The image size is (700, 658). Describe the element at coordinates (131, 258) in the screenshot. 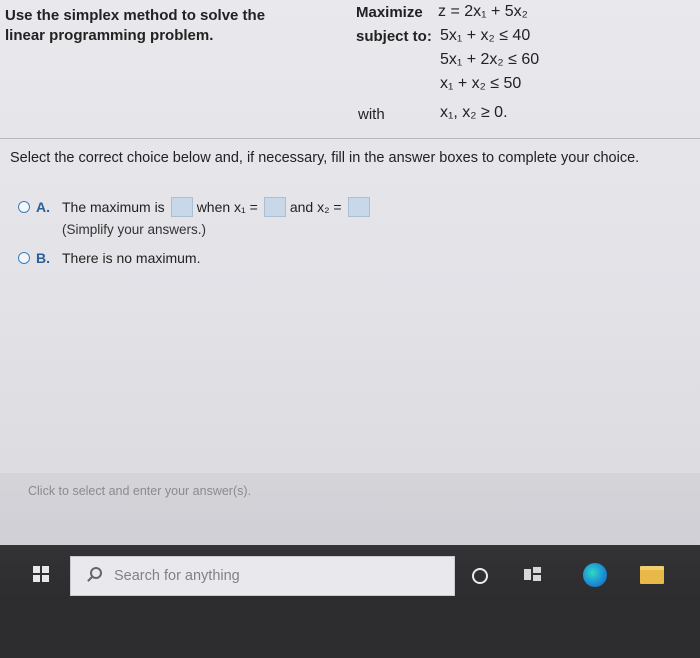

I see `option-b-text: There is no maximum.` at that location.